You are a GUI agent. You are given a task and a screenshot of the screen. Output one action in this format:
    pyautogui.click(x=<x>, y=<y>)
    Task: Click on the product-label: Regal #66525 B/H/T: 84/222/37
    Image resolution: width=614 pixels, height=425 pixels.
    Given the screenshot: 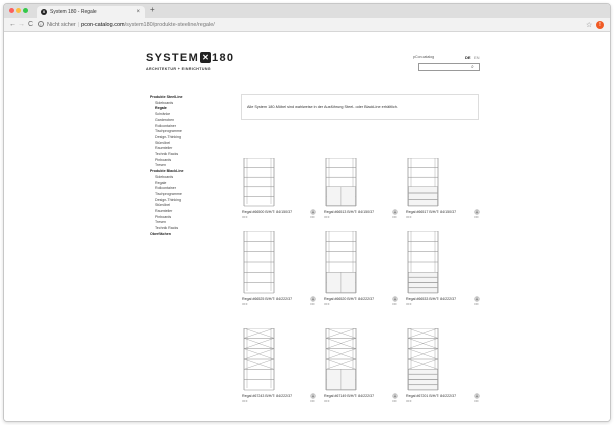 What is the action you would take?
    pyautogui.click(x=267, y=299)
    